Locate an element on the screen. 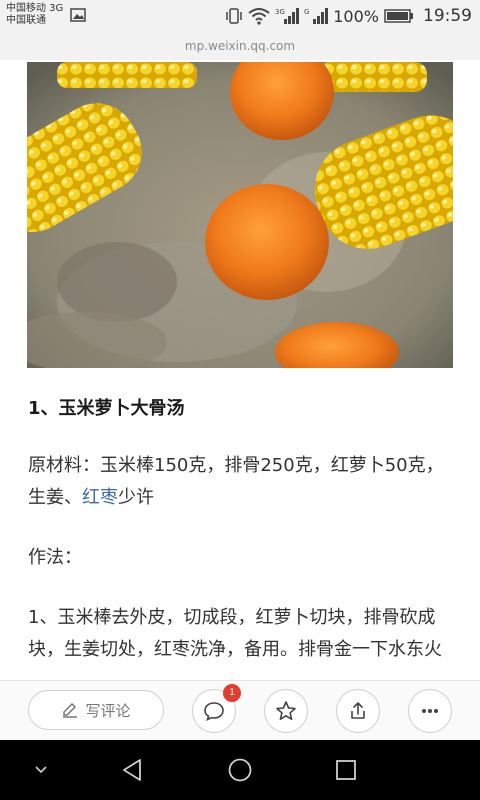 Image resolution: width=480 pixels, height=800 pixels. more-button is located at coordinates (430, 711).